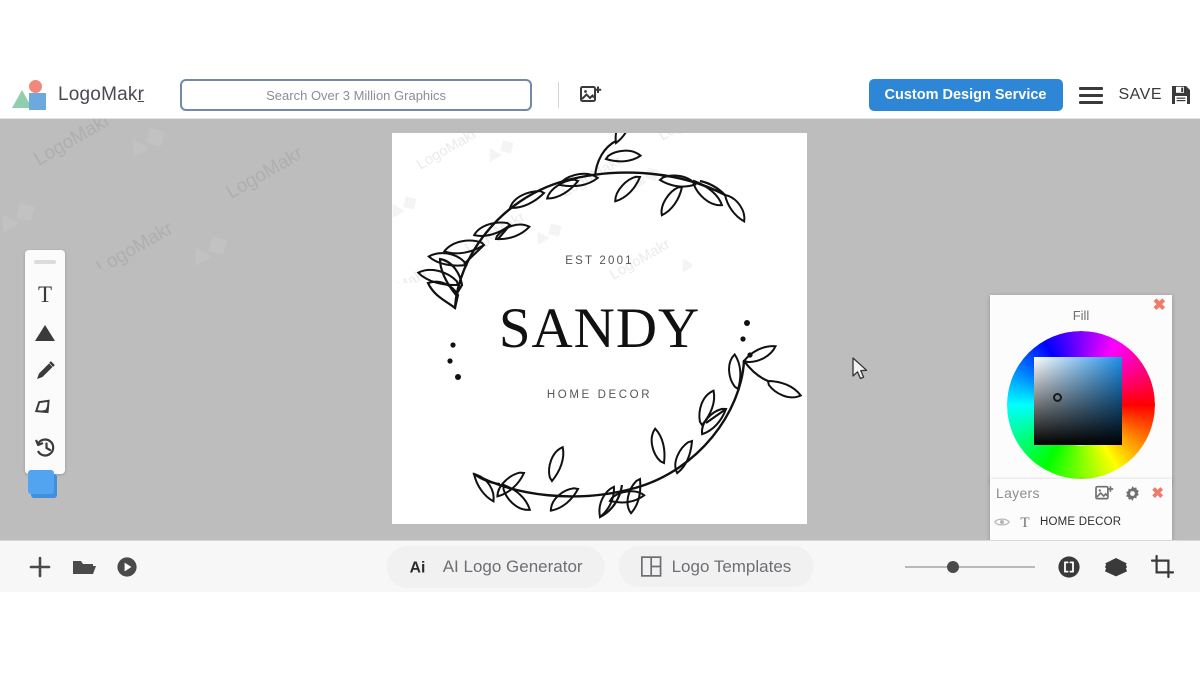 The width and height of the screenshot is (1200, 675). I want to click on layers-panel-title: Layers, so click(1018, 493).